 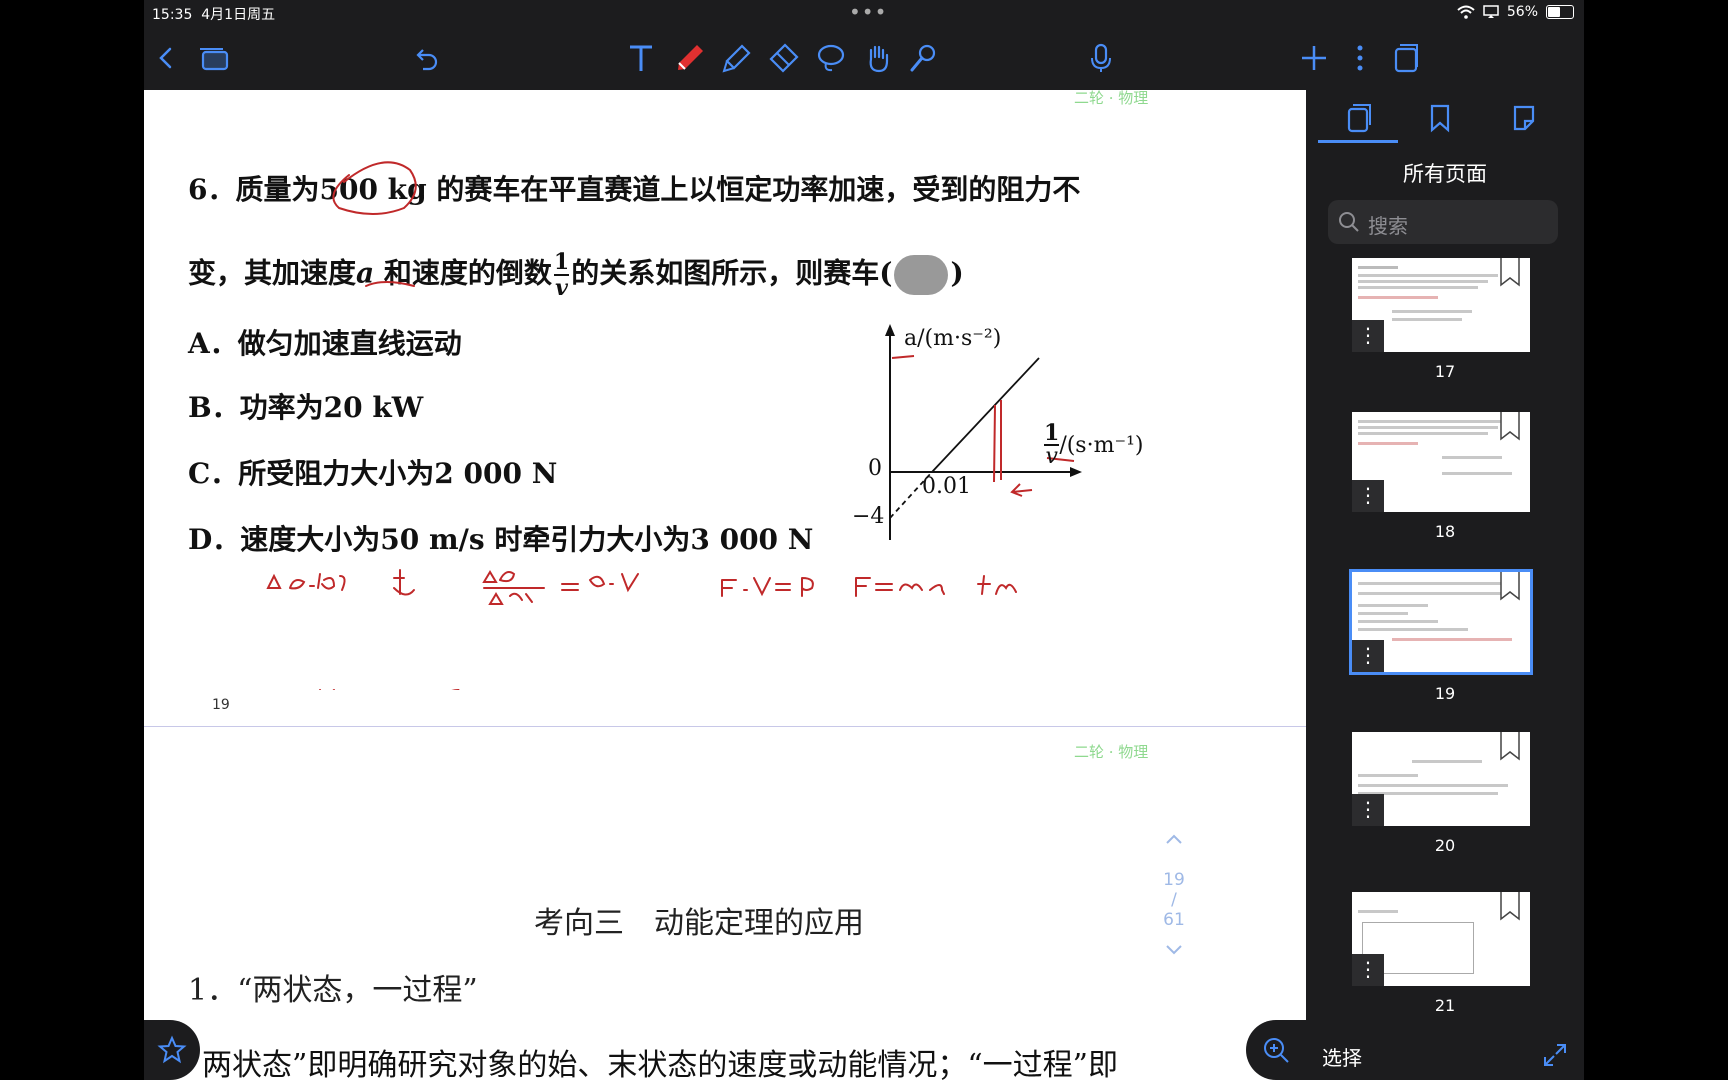 What do you see at coordinates (1445, 1005) in the screenshot?
I see `thumbnail-label: 21` at bounding box center [1445, 1005].